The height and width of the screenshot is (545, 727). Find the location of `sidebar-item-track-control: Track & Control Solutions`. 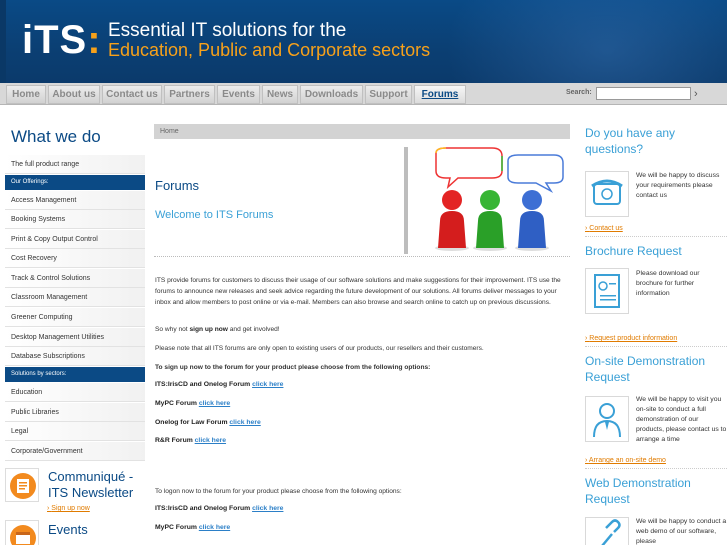

sidebar-item-track-control: Track & Control Solutions is located at coordinates (75, 278).